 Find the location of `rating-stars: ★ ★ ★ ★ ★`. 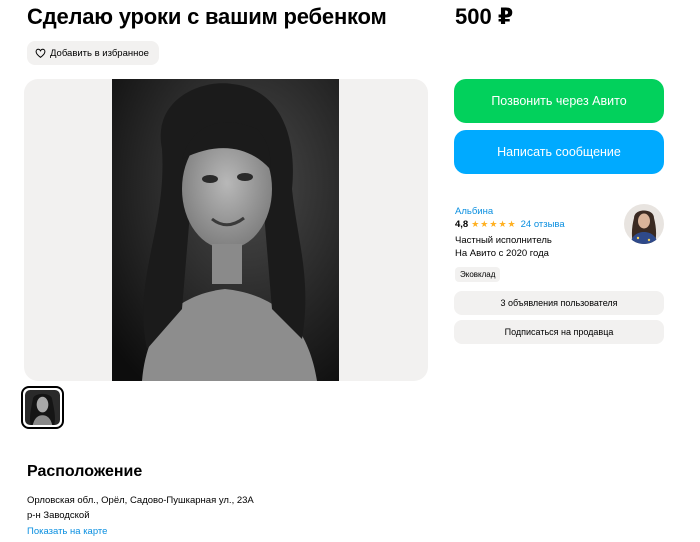

rating-stars: ★ ★ ★ ★ ★ is located at coordinates (493, 224).